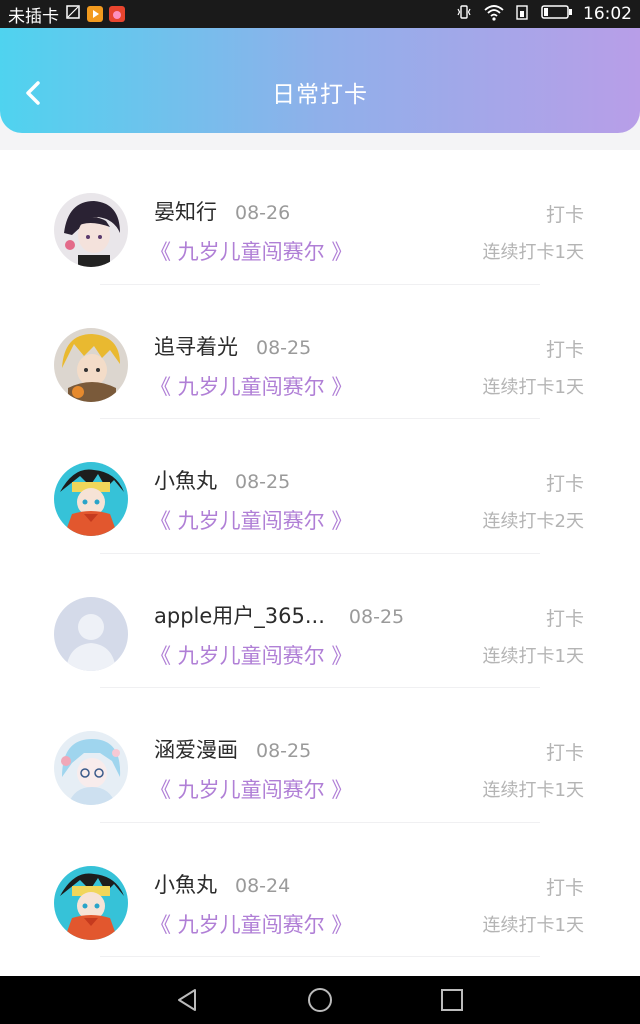 Image resolution: width=640 pixels, height=1024 pixels. What do you see at coordinates (557, 14) in the screenshot?
I see `battery-icon` at bounding box center [557, 14].